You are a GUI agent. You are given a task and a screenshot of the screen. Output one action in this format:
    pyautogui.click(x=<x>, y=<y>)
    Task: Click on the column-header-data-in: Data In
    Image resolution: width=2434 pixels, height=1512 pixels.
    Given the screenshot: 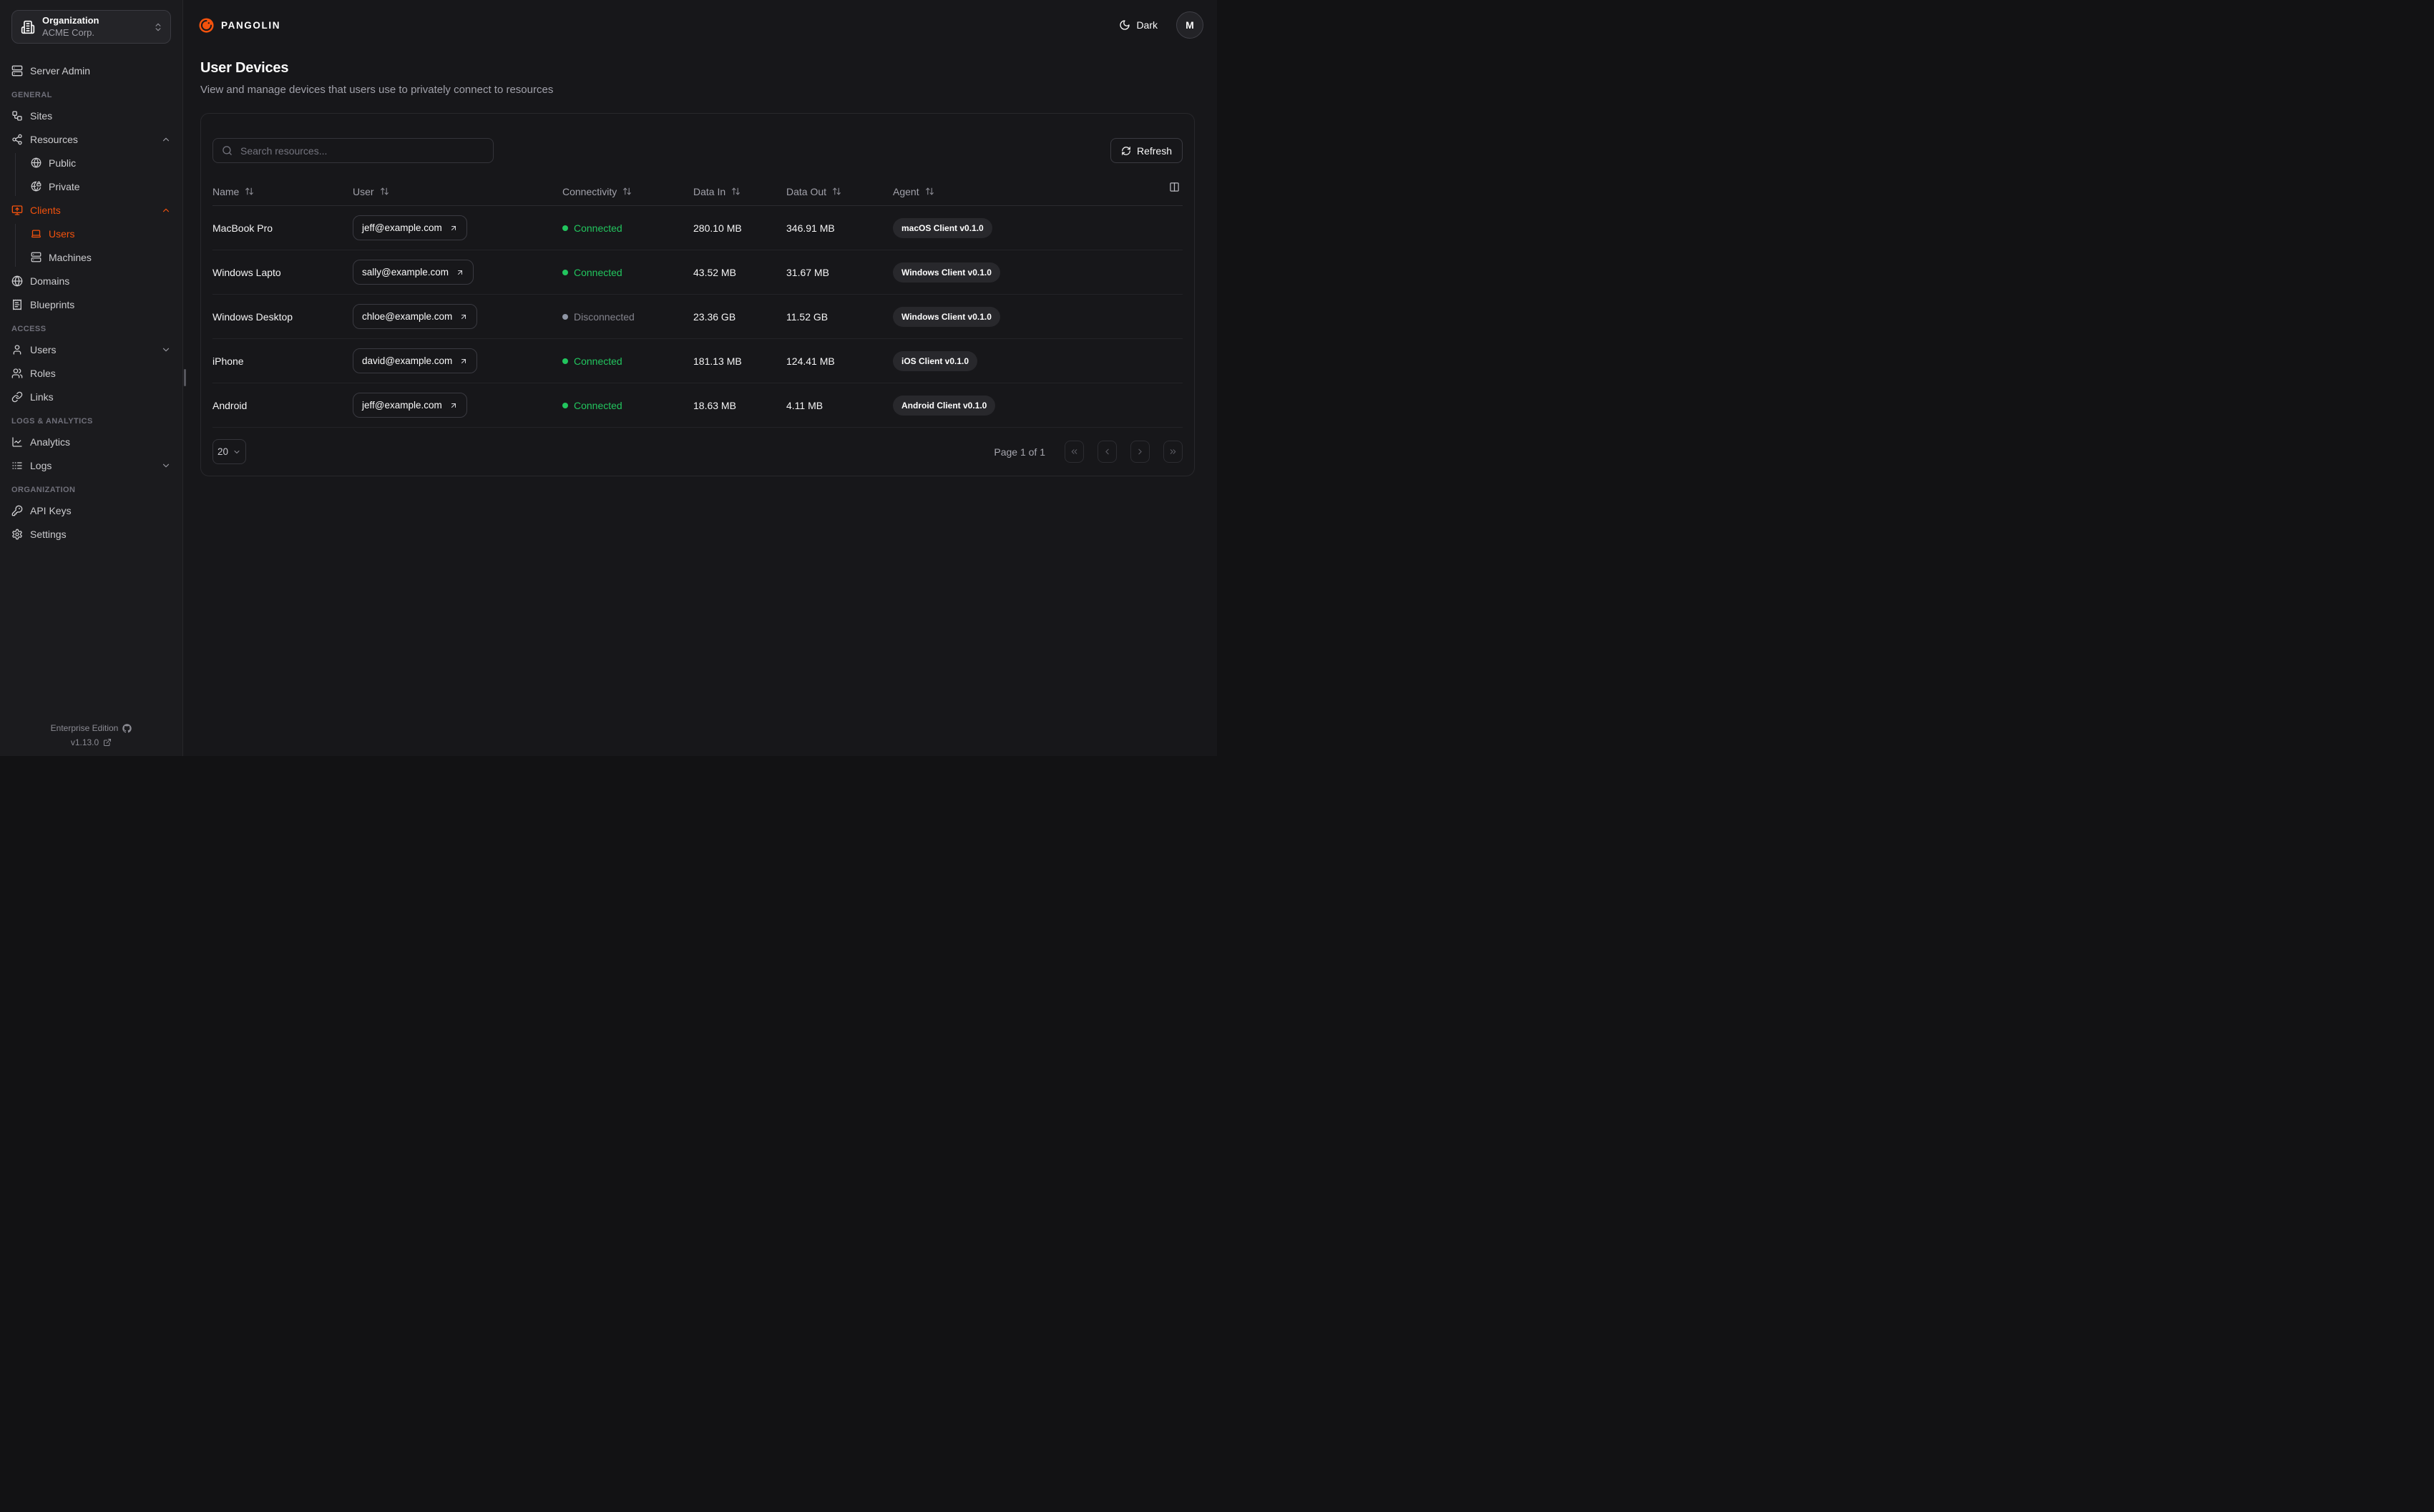 What is the action you would take?
    pyautogui.click(x=739, y=191)
    